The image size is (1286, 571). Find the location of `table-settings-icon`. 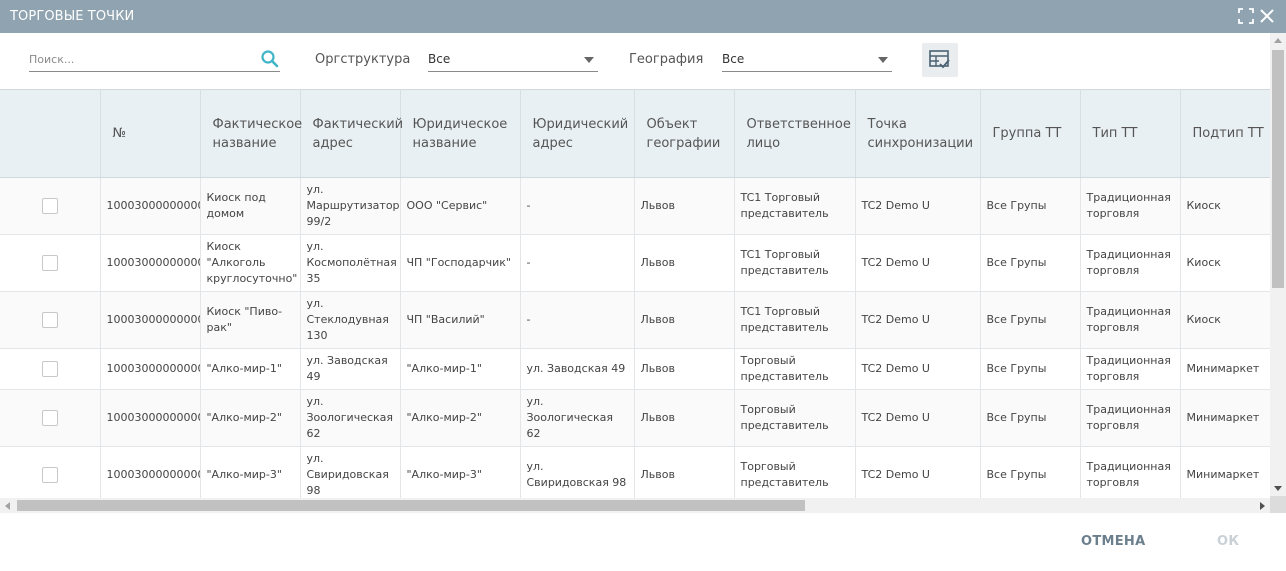

table-settings-icon is located at coordinates (939, 59).